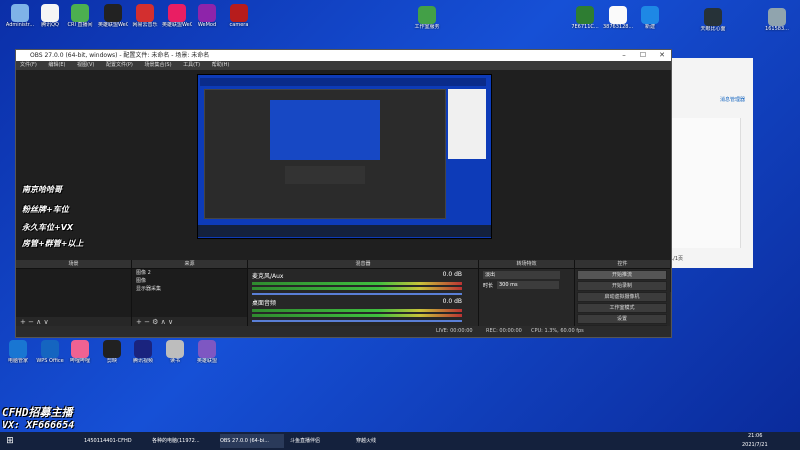 This screenshot has width=800, height=450. What do you see at coordinates (116, 441) in the screenshot?
I see `taskbar-item: 1450114401-CFHD` at bounding box center [116, 441].